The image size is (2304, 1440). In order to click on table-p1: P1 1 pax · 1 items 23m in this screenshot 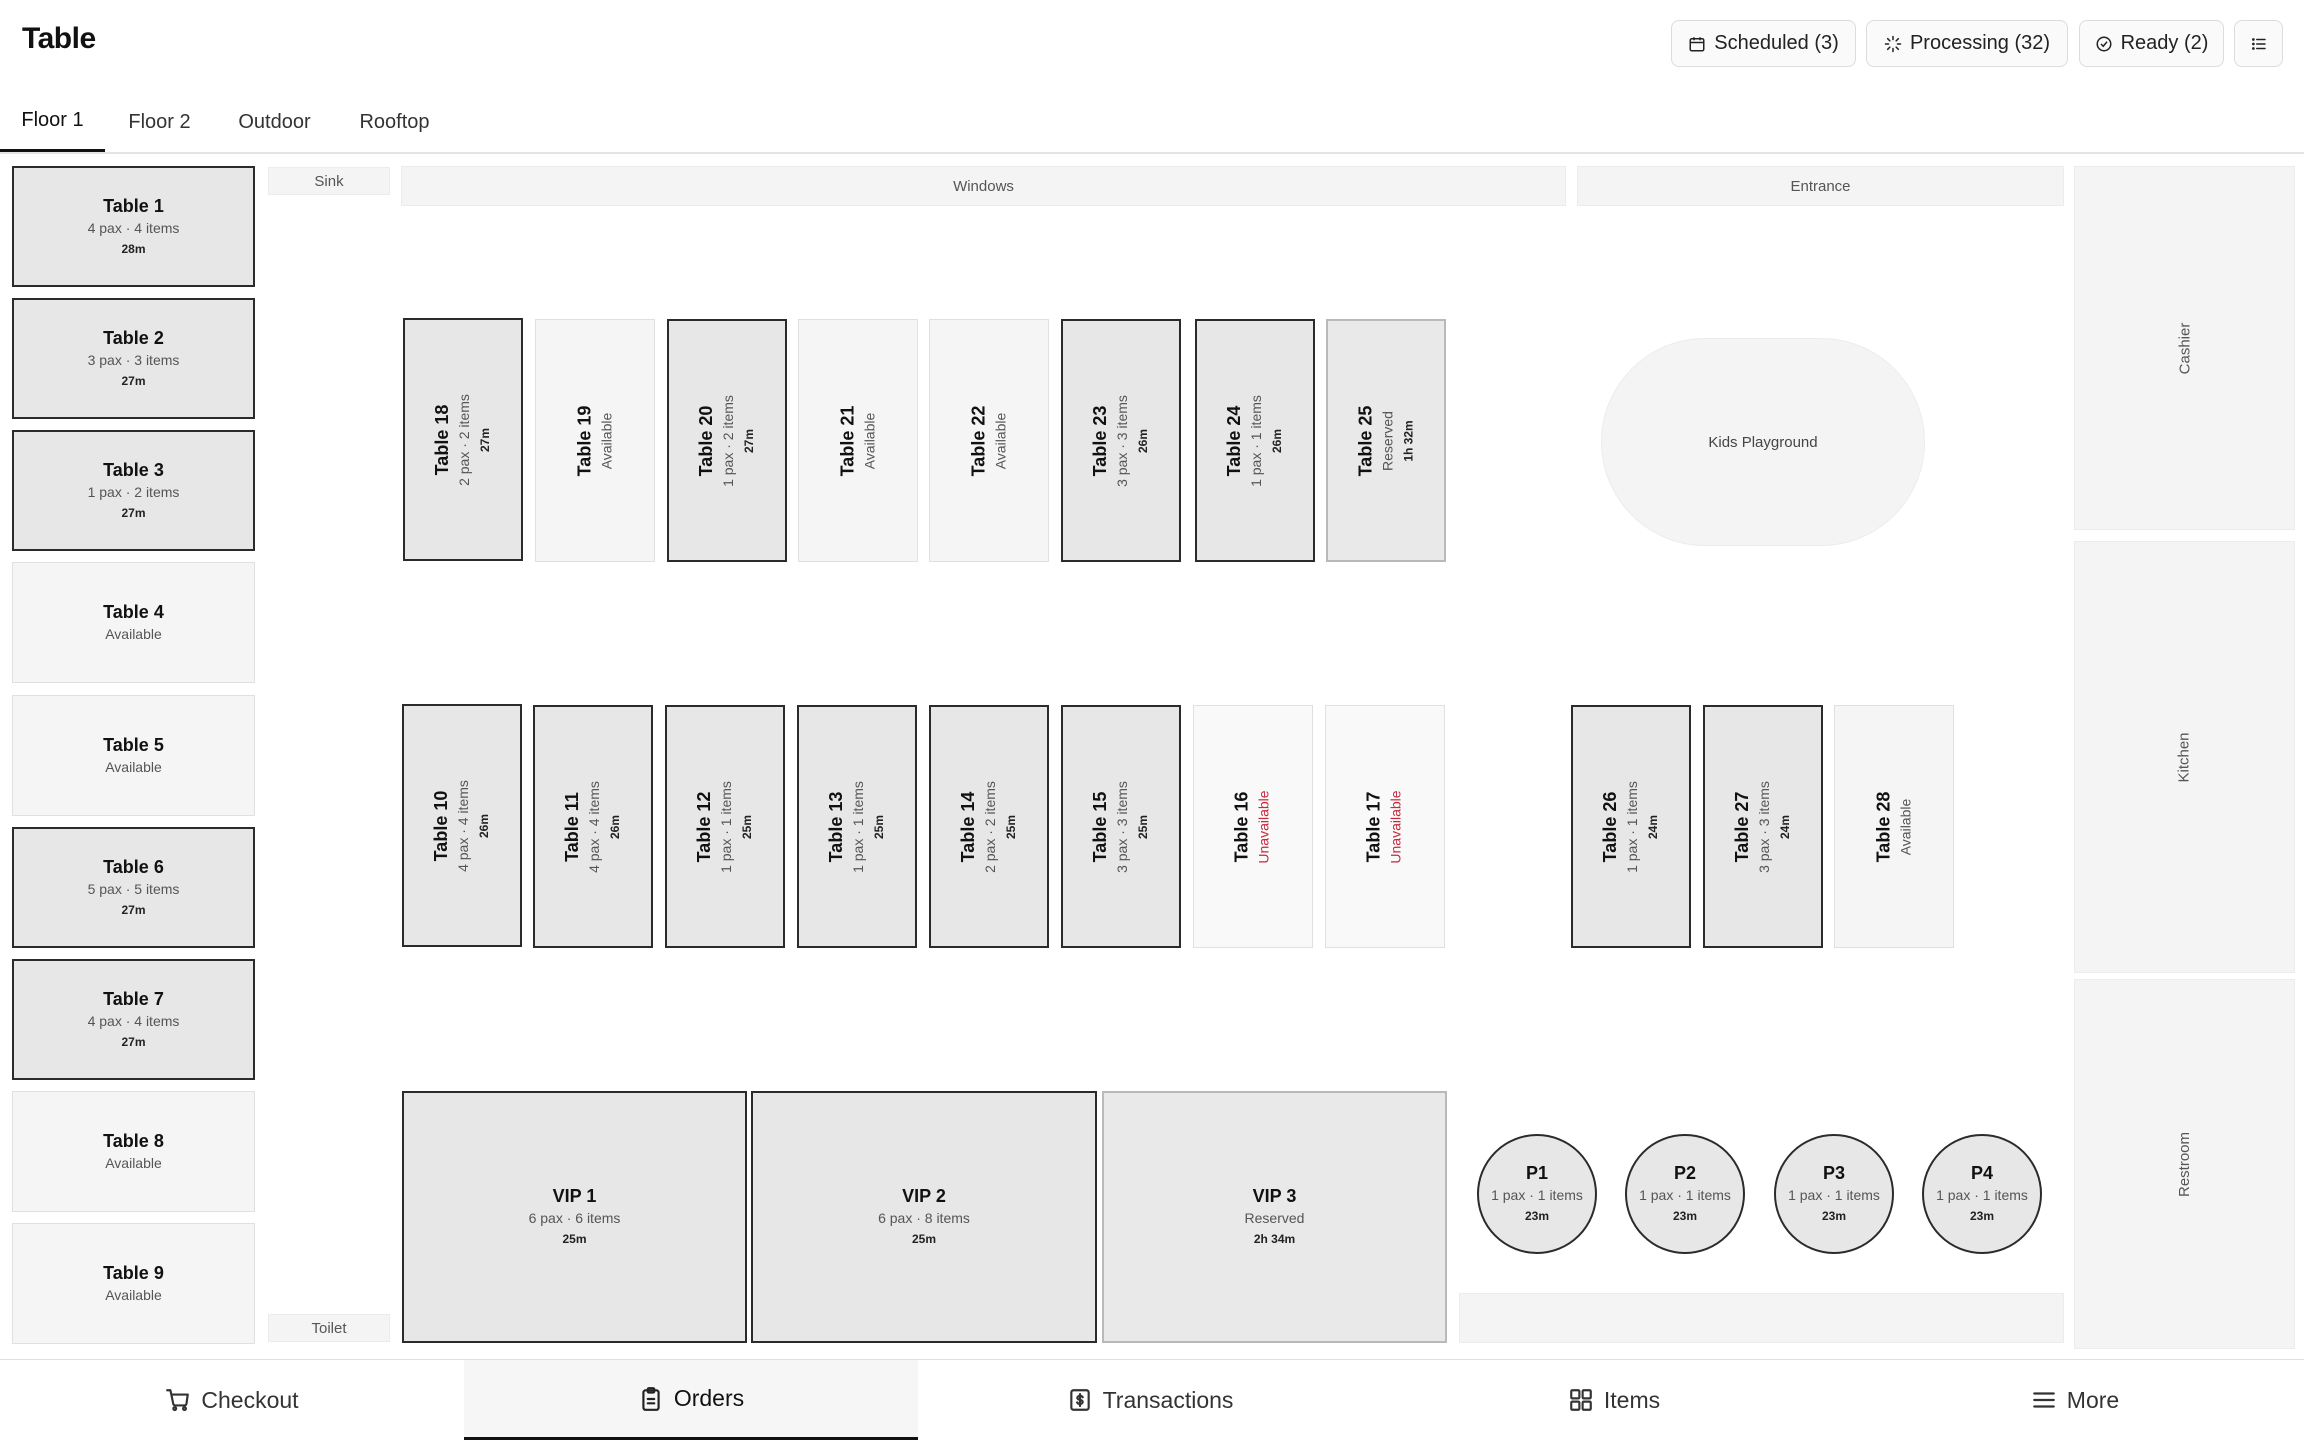, I will do `click(1537, 1194)`.